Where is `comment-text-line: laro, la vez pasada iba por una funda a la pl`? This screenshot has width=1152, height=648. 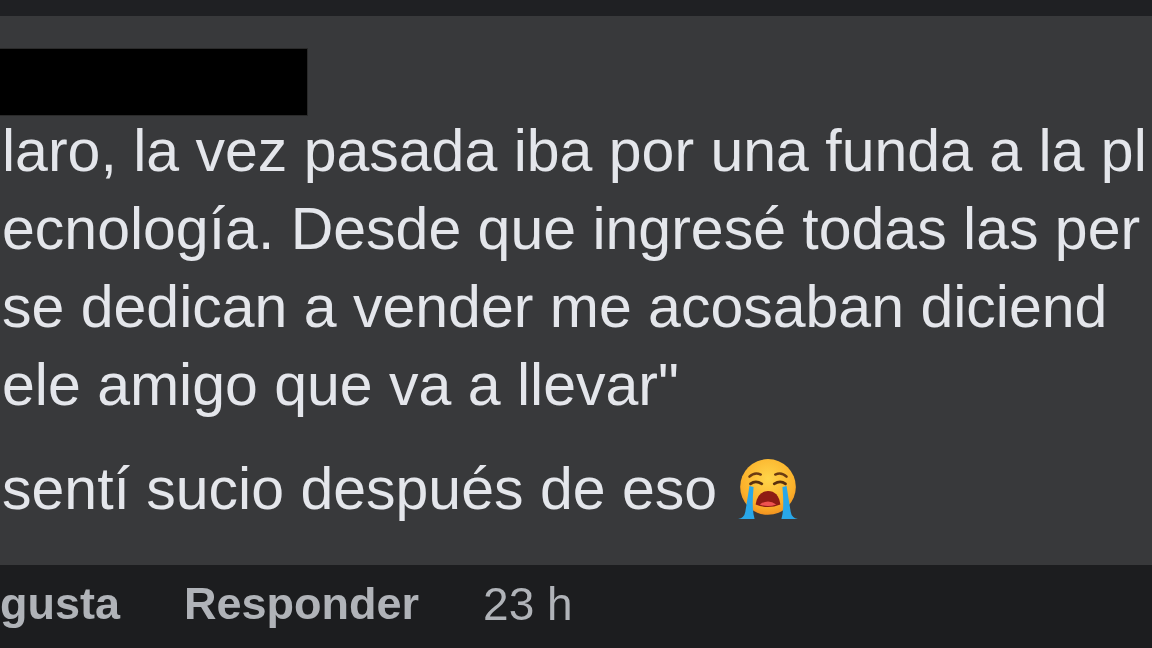 comment-text-line: laro, la vez pasada iba por una funda a la pl is located at coordinates (574, 151).